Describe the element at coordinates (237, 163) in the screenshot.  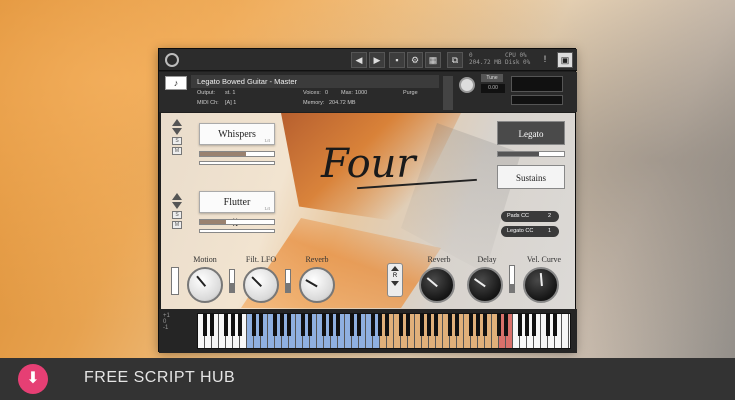
I see `layer1-pan-slider` at that location.